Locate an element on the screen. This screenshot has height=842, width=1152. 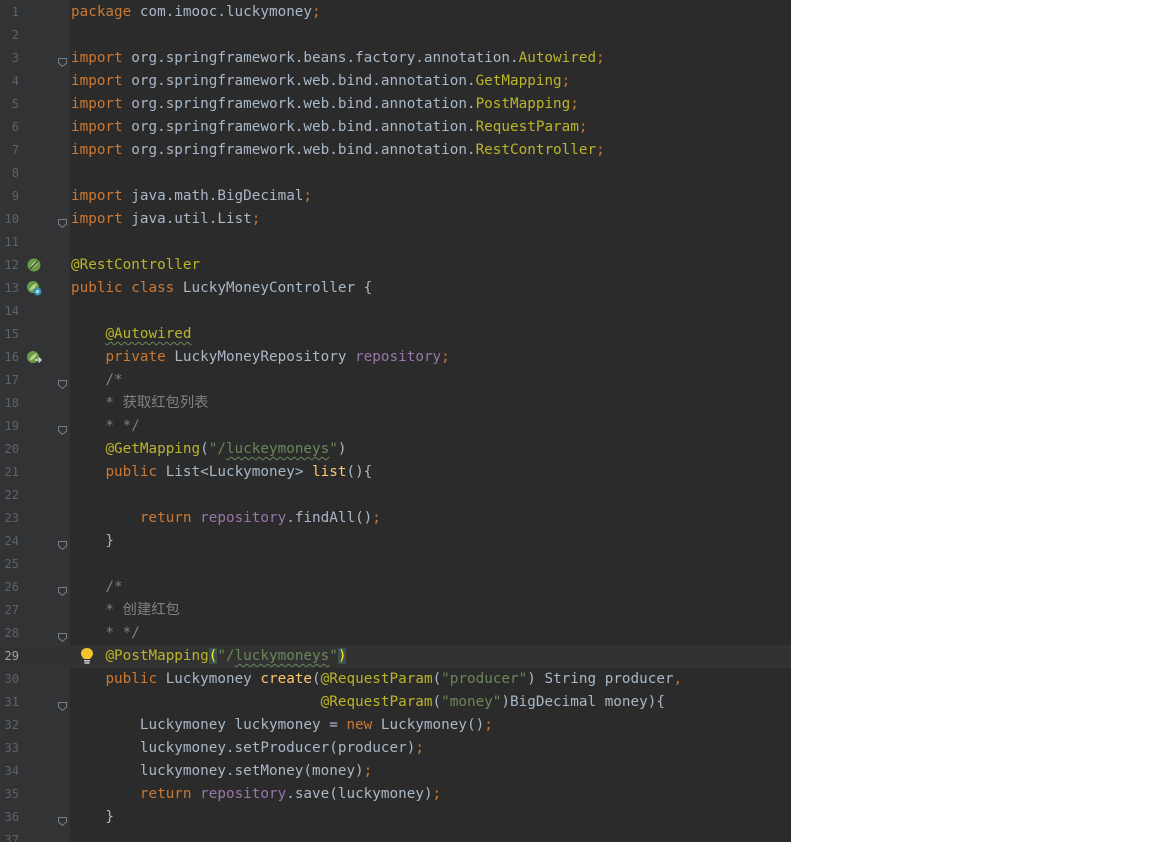
code-line: 12 @RestController is located at coordinates (395, 265).